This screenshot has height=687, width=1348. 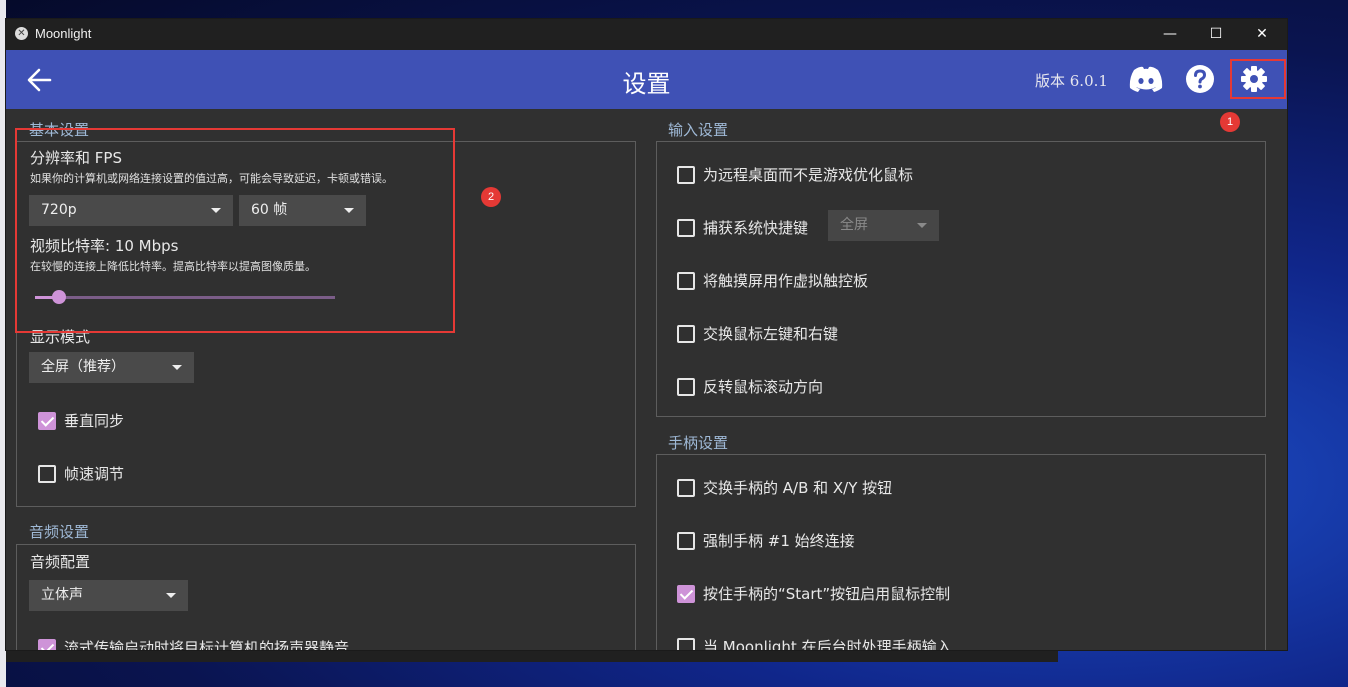 What do you see at coordinates (698, 443) in the screenshot?
I see `gamepad-settings-title: 手柄设置` at bounding box center [698, 443].